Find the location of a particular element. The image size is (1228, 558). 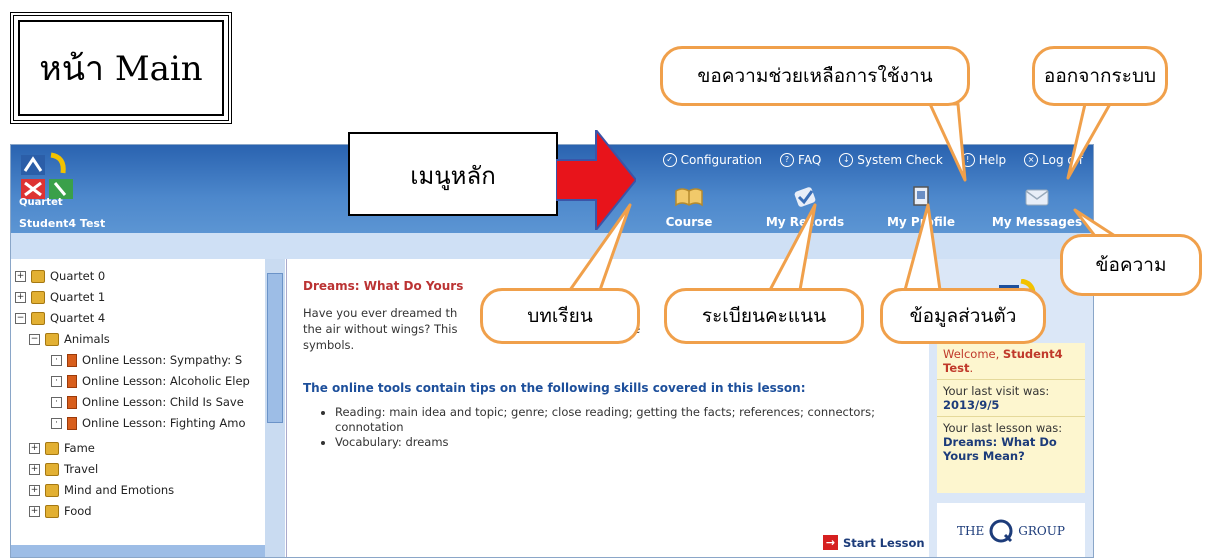

profile-callout: ข้อมูลส่วนตัว is located at coordinates (963, 316).